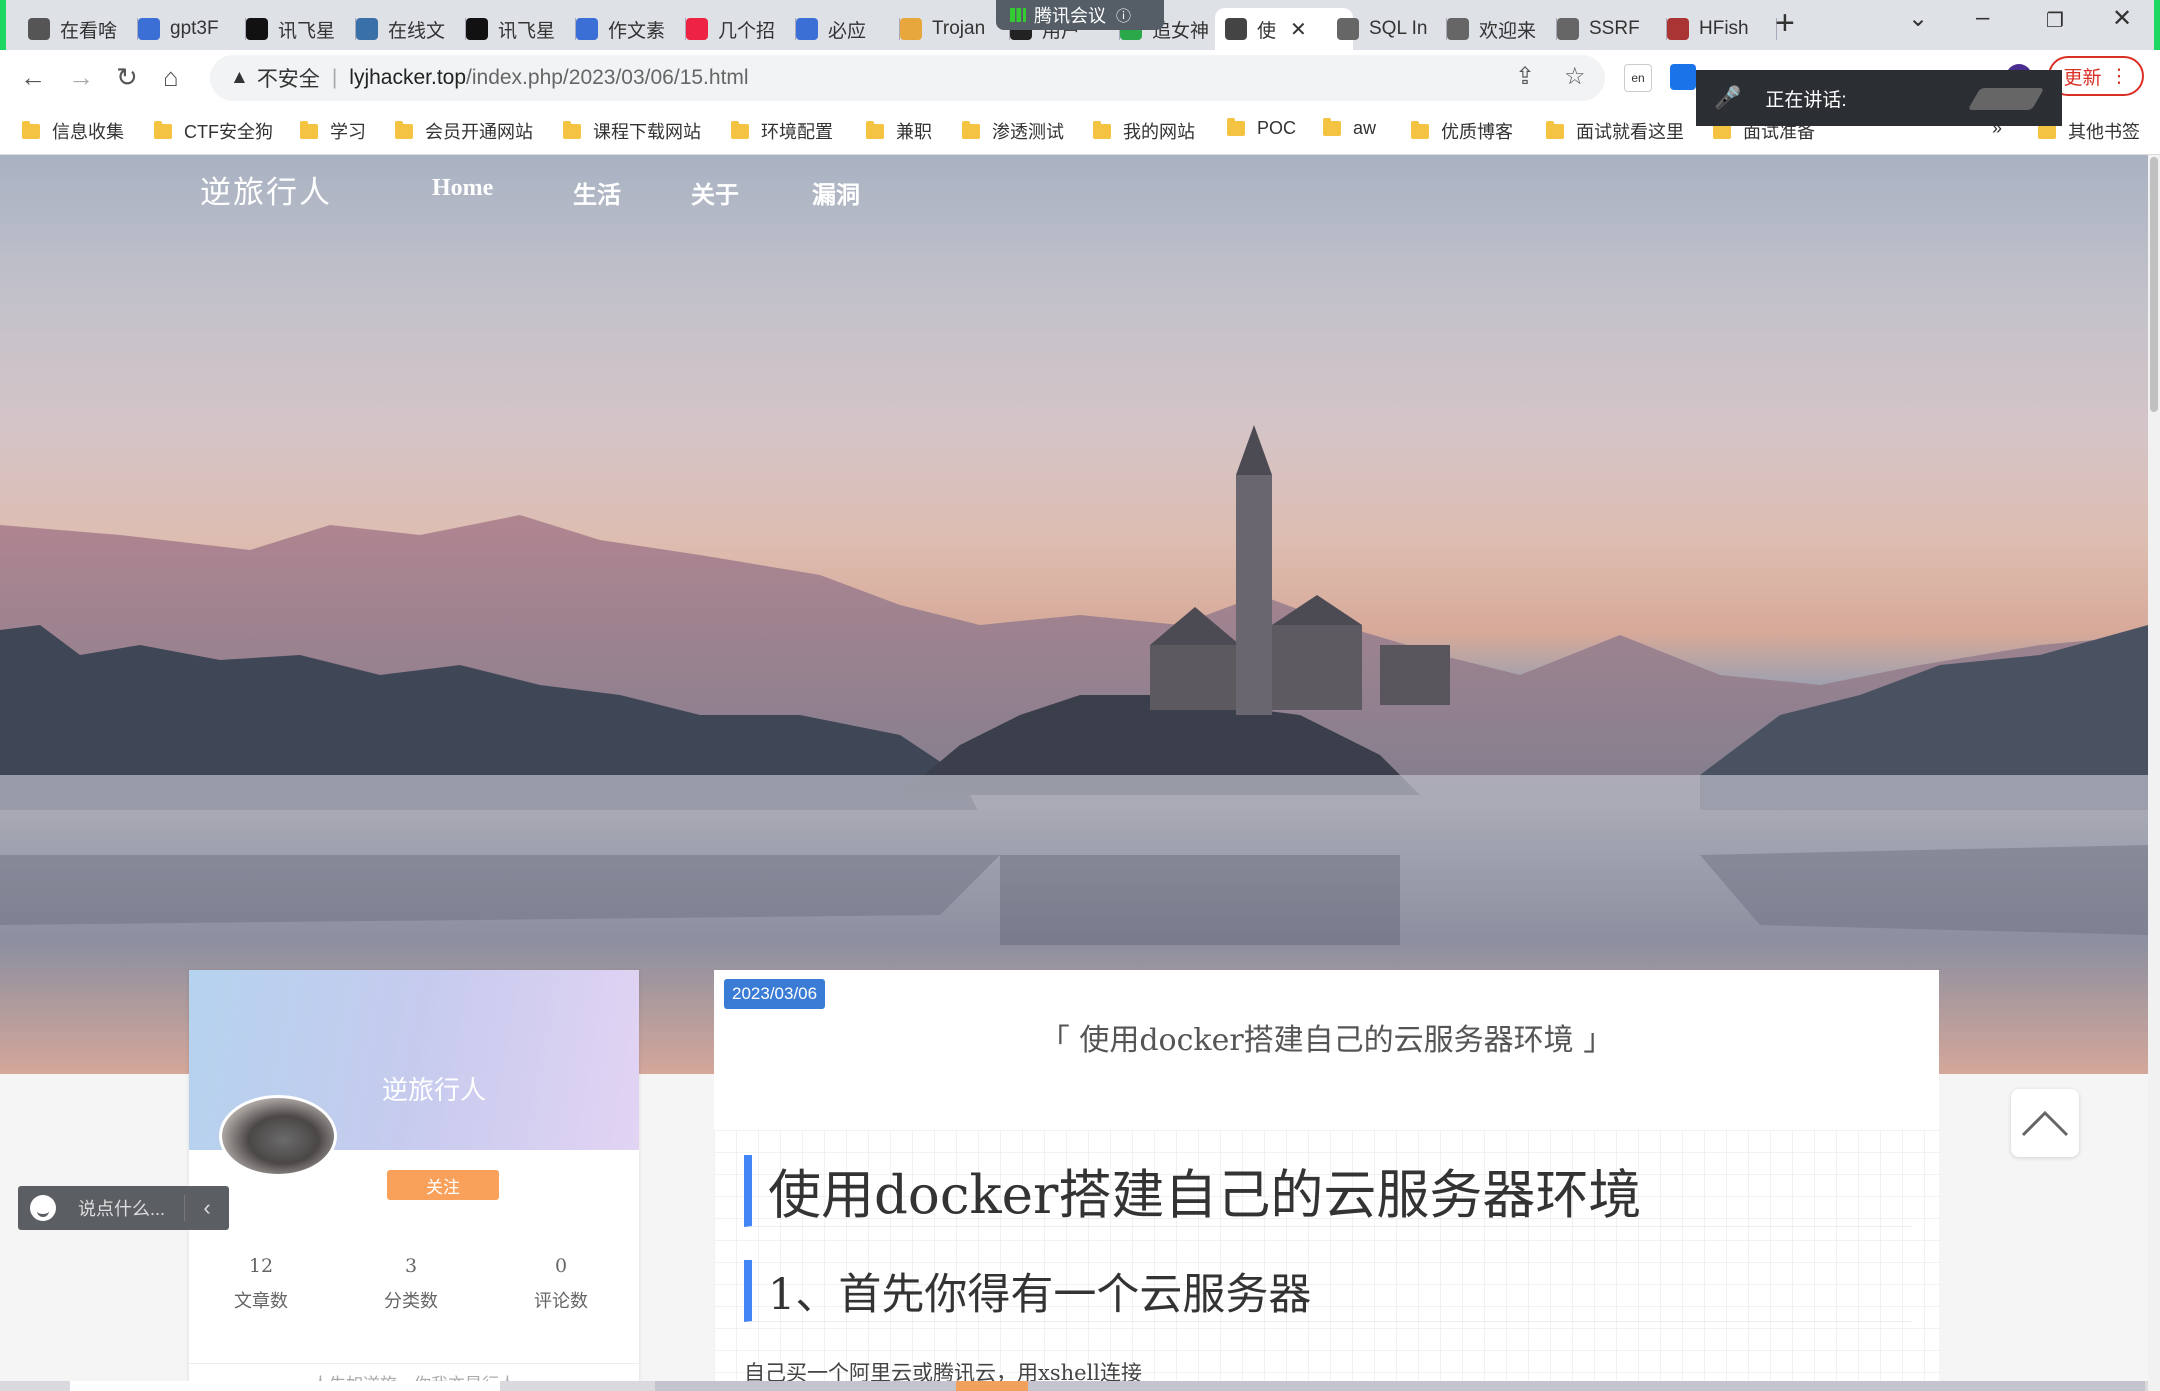 The height and width of the screenshot is (1391, 2160). I want to click on stat-label: 文章数, so click(261, 1301).